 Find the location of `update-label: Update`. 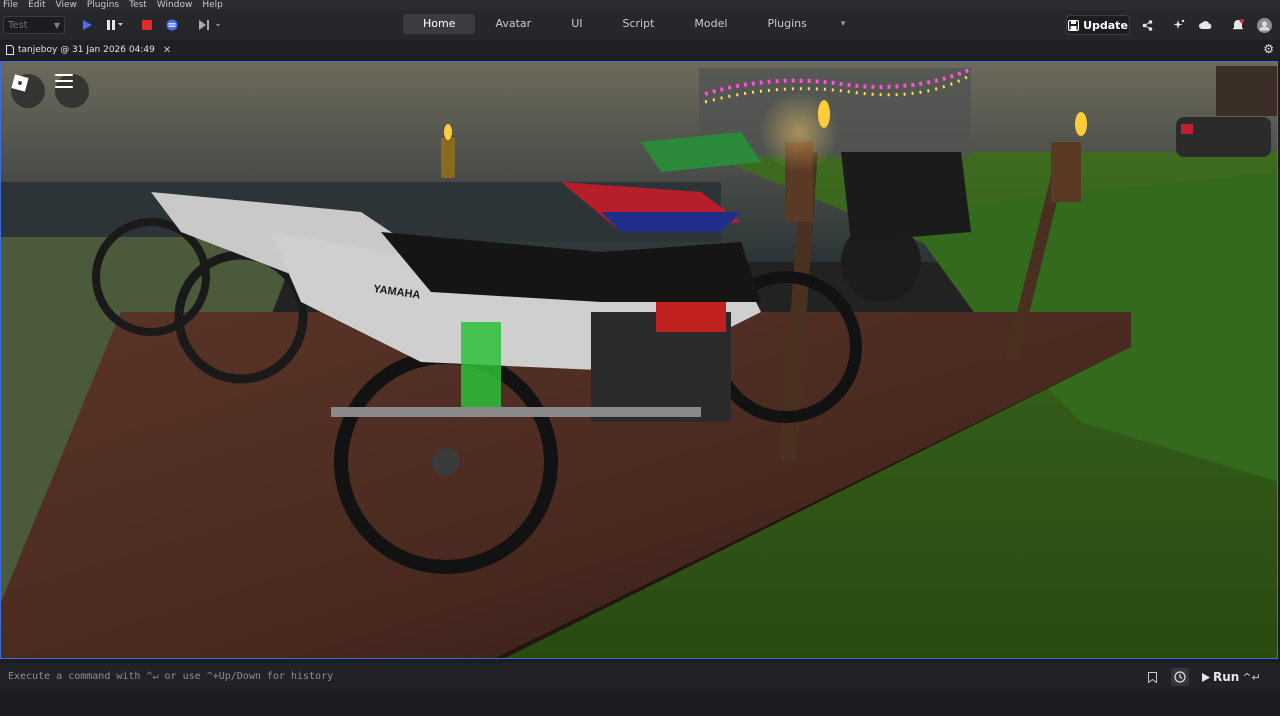

update-label: Update is located at coordinates (1105, 25).